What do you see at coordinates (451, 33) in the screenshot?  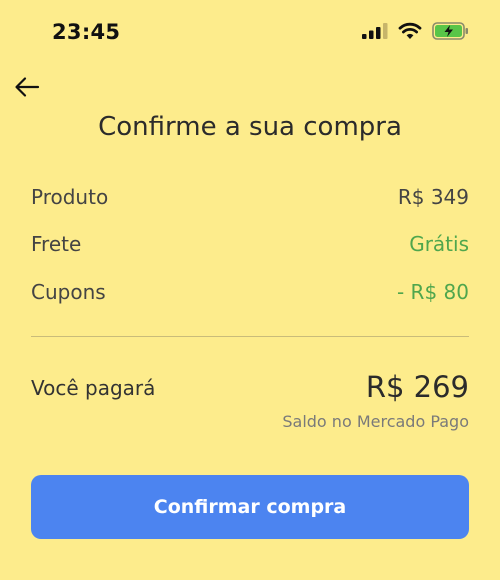 I see `battery-charging-icon` at bounding box center [451, 33].